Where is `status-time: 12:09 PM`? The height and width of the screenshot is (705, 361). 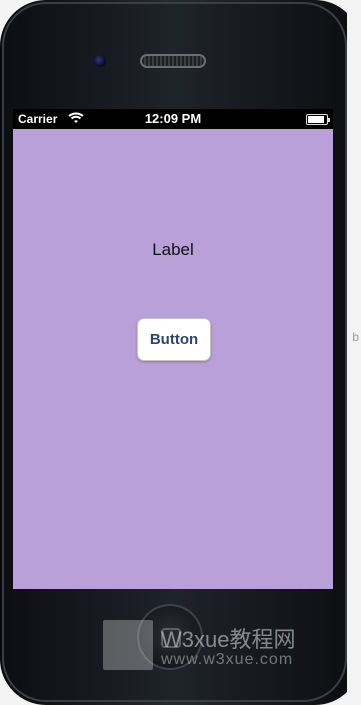
status-time: 12:09 PM is located at coordinates (173, 118).